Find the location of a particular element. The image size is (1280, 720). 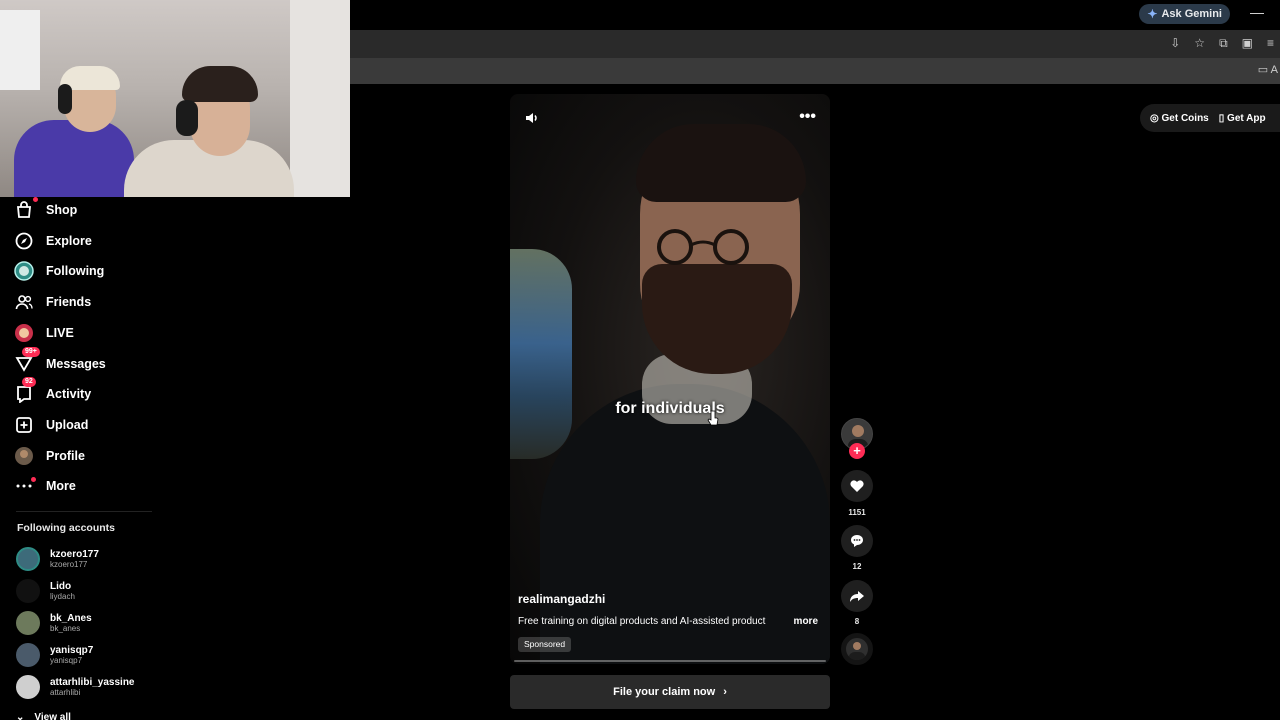

chevron-right-icon: › is located at coordinates (725, 692).